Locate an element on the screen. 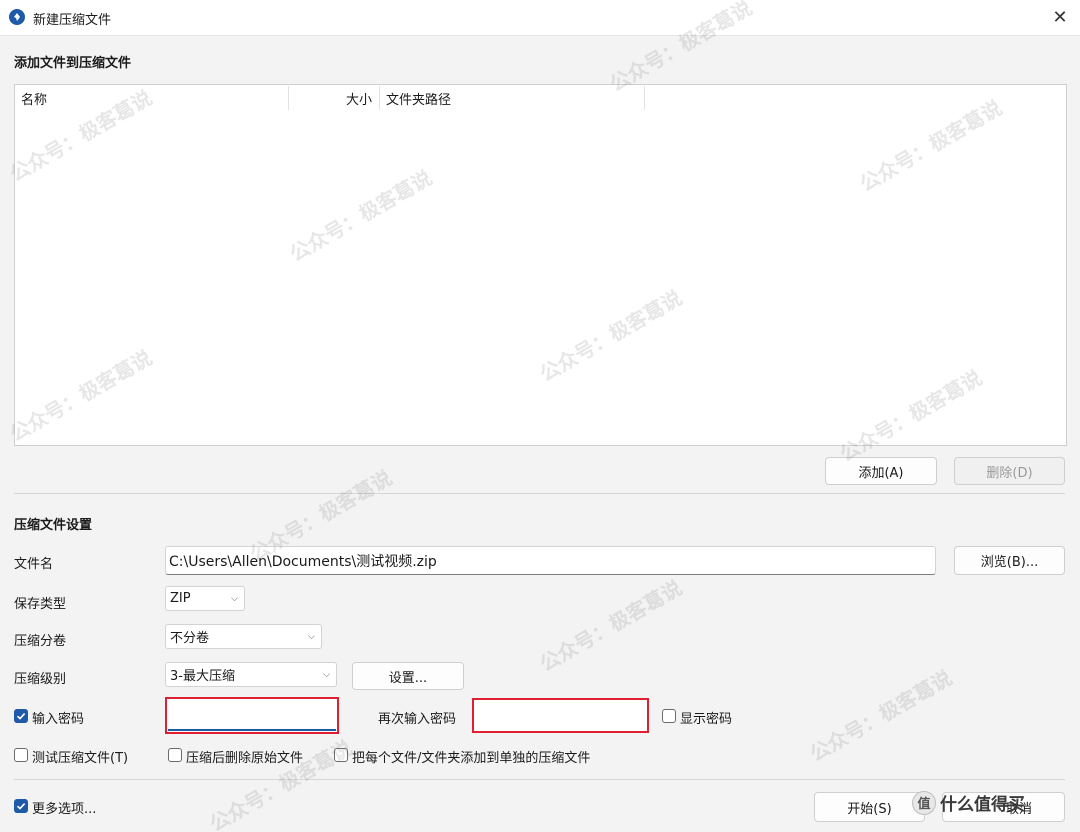  brand-watermark: 值 什么值得买 is located at coordinates (968, 802).